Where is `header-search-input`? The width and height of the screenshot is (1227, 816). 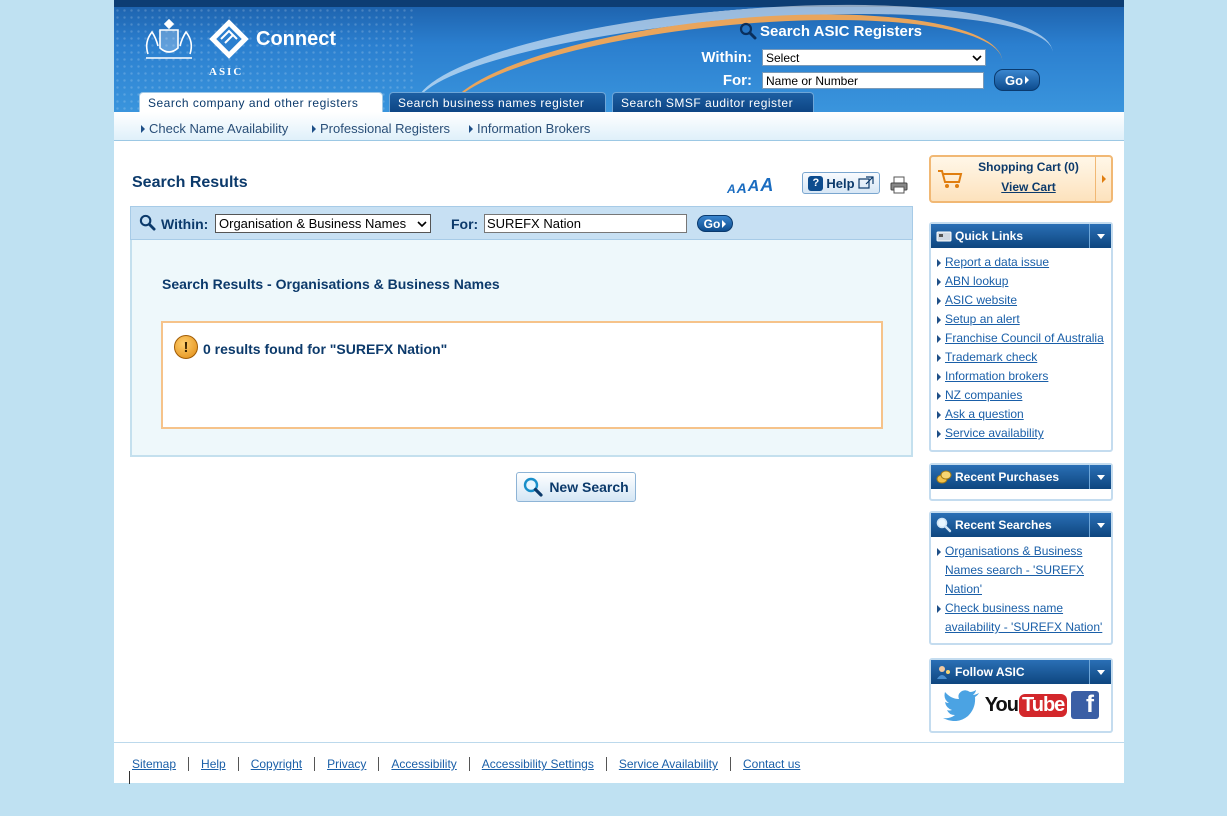 header-search-input is located at coordinates (873, 80).